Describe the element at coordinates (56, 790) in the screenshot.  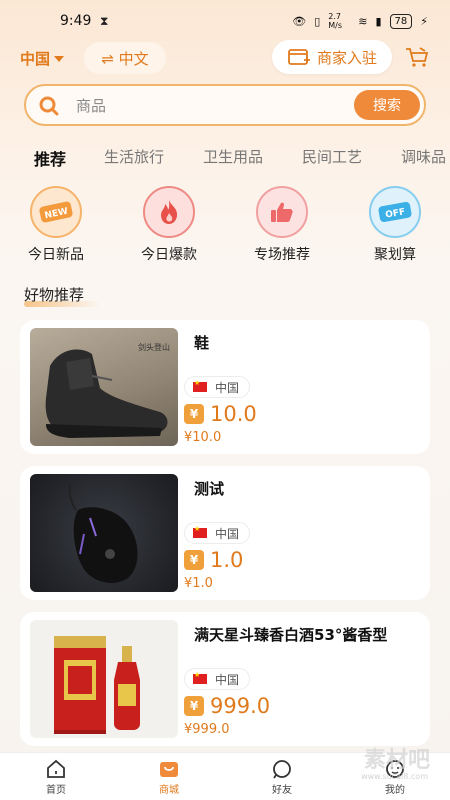
I see `nav-label: 首页` at that location.